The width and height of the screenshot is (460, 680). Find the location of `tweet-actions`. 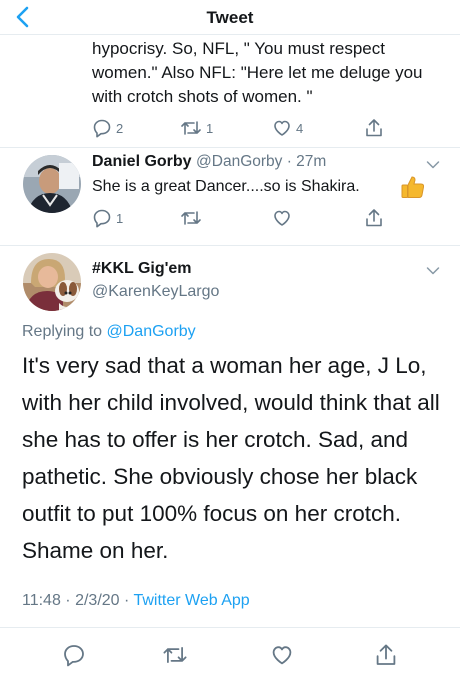

tweet-actions is located at coordinates (232, 655).